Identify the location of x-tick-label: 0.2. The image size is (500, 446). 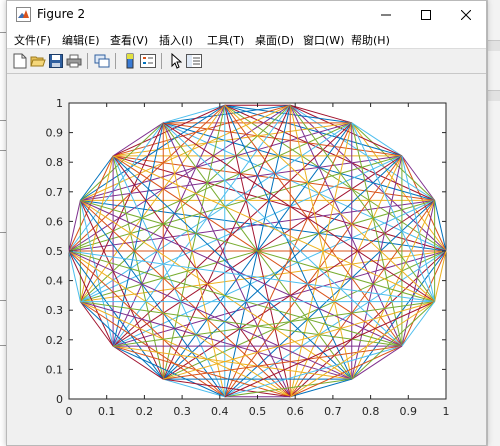
(145, 411).